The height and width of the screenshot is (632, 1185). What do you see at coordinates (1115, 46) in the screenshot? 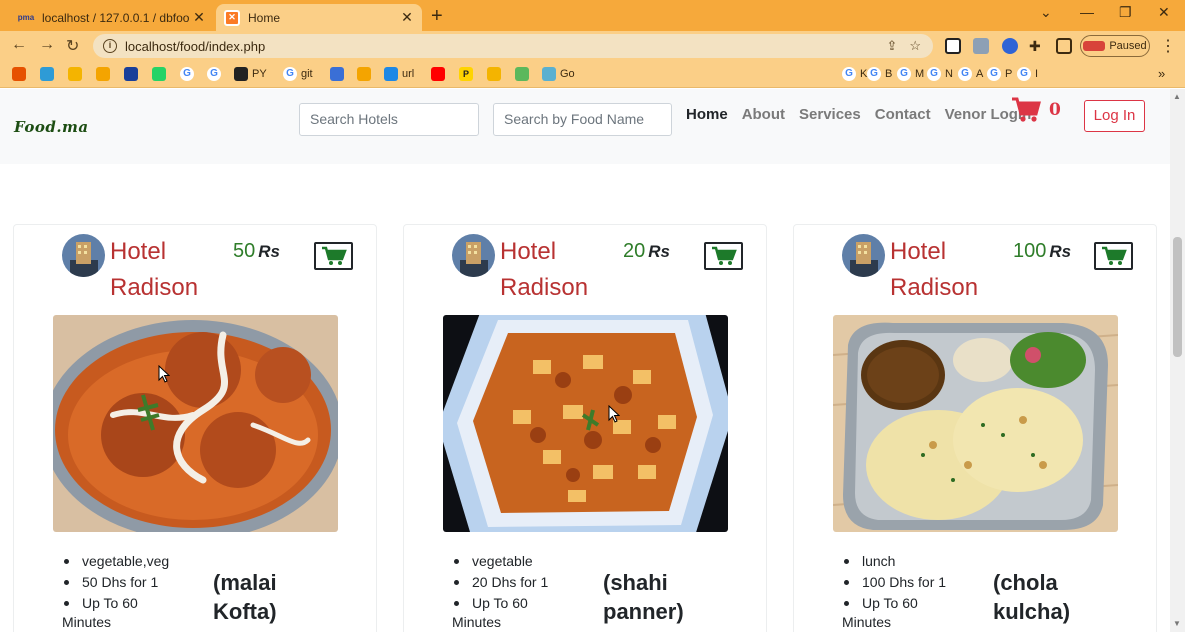
I see `profile-button: Paused` at bounding box center [1115, 46].